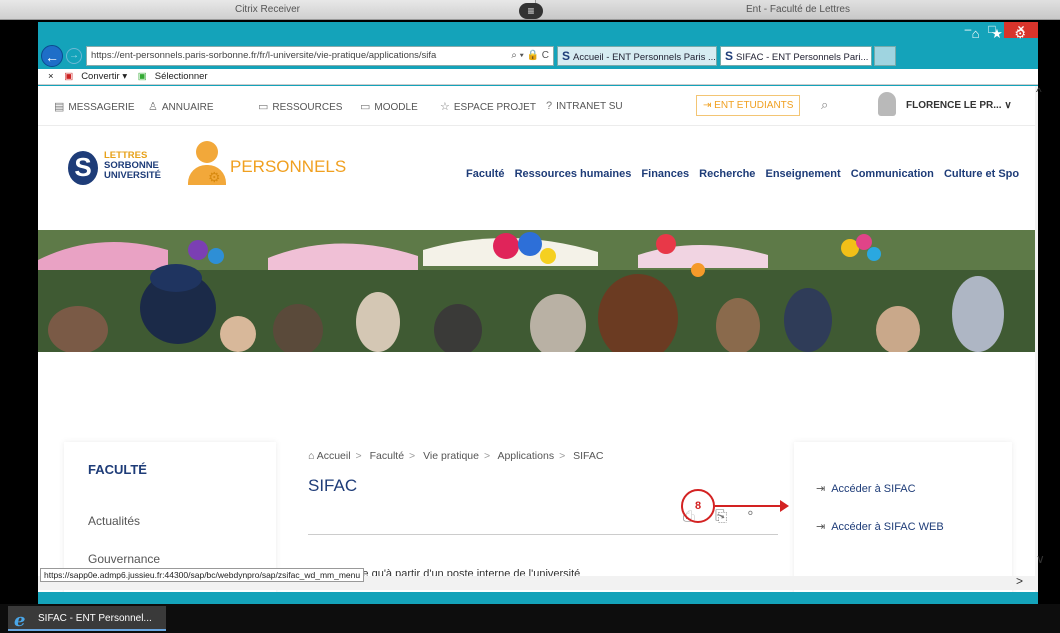 Image resolution: width=1060 pixels, height=633 pixels. I want to click on breadcrumb-accueil: Accueil, so click(334, 456).